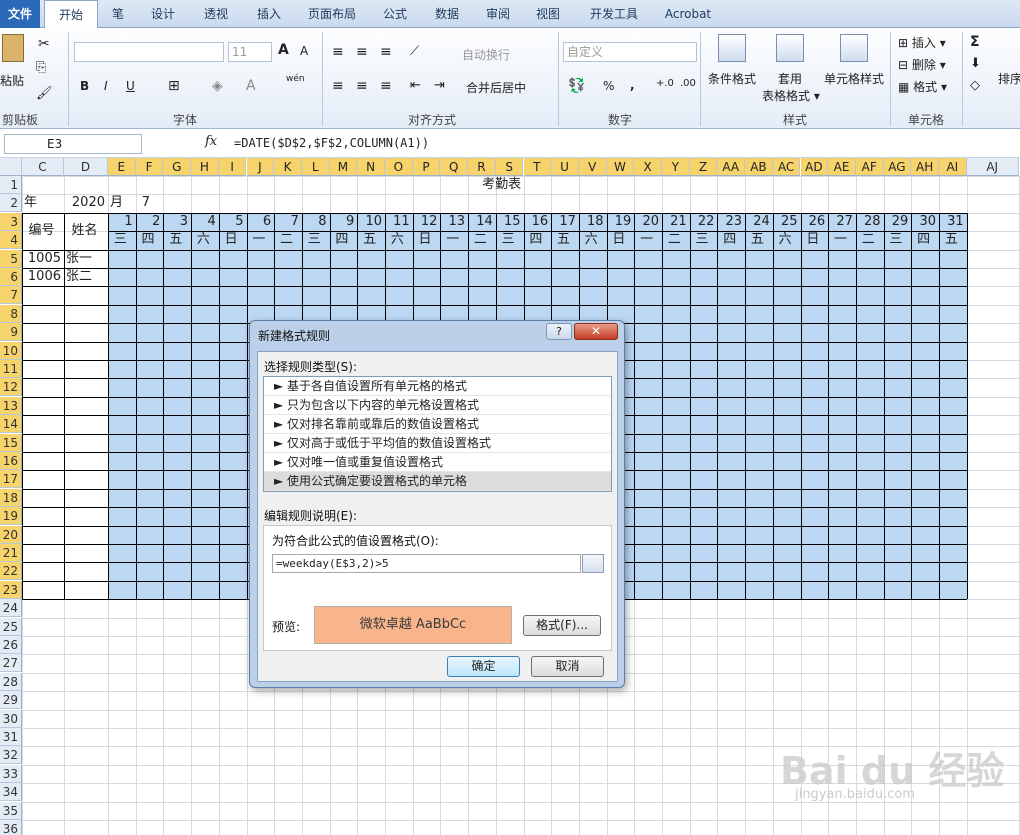 The width and height of the screenshot is (1020, 835). I want to click on row-header: 9, so click(11, 332).